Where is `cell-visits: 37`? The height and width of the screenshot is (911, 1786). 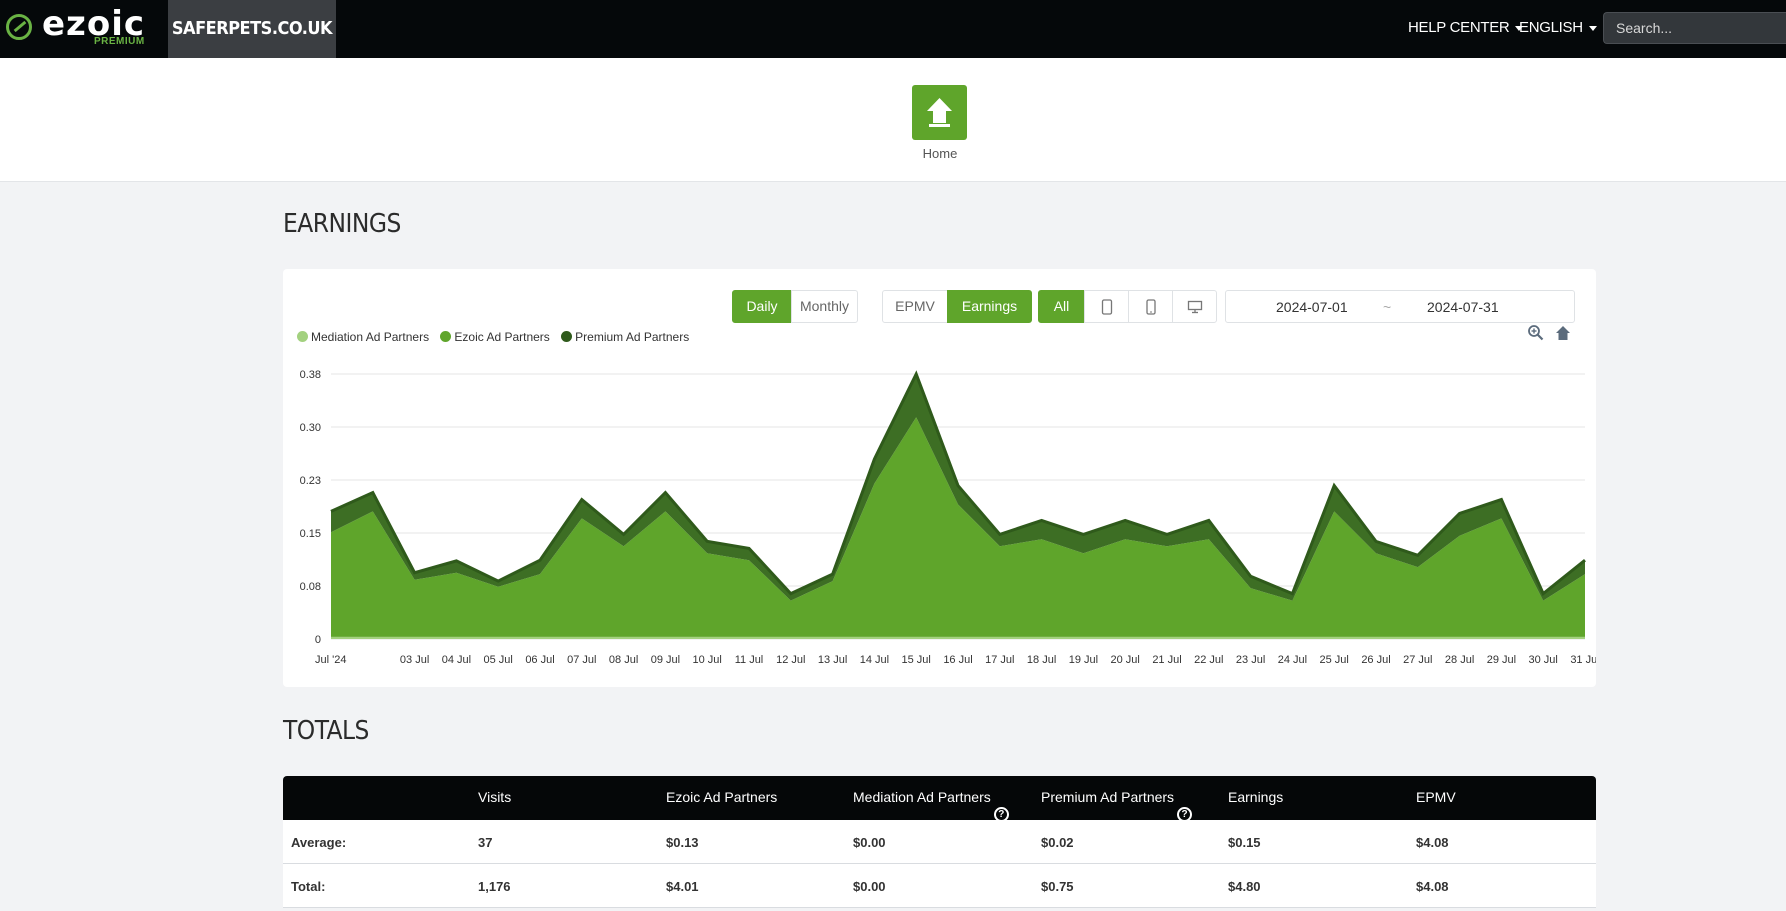
cell-visits: 37 is located at coordinates (485, 842).